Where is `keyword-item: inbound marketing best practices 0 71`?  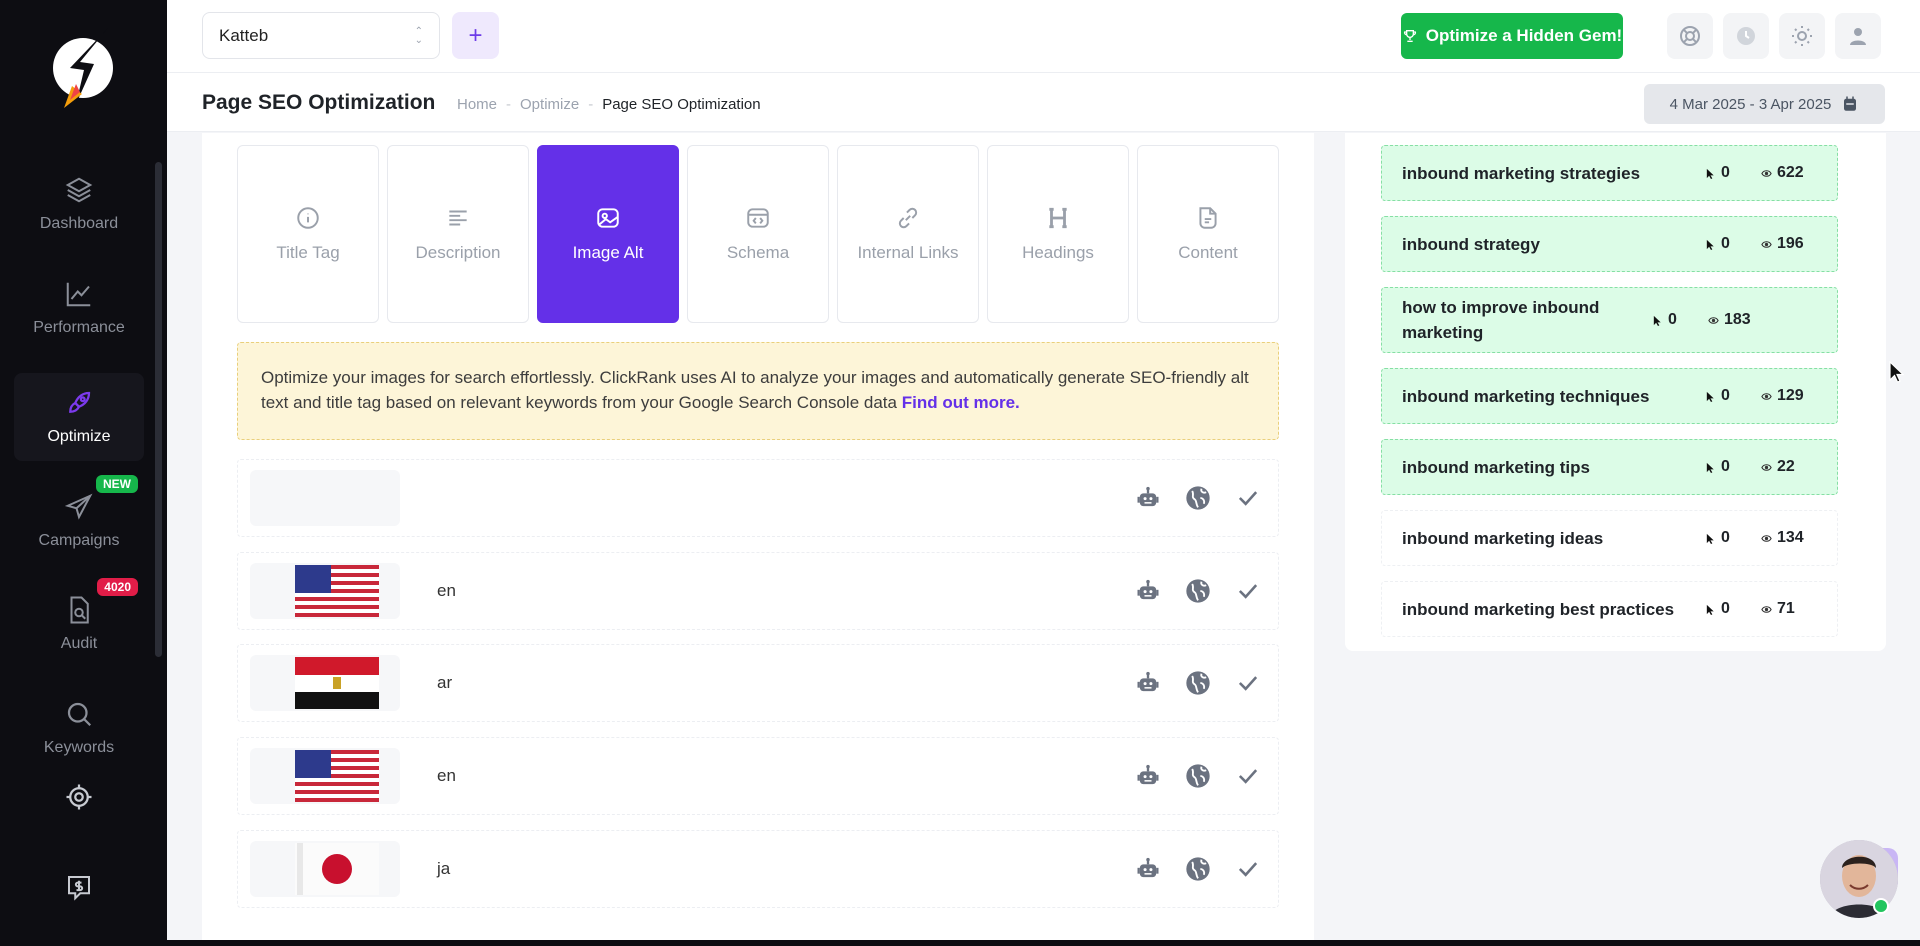
keyword-item: inbound marketing best practices 0 71 is located at coordinates (1609, 609).